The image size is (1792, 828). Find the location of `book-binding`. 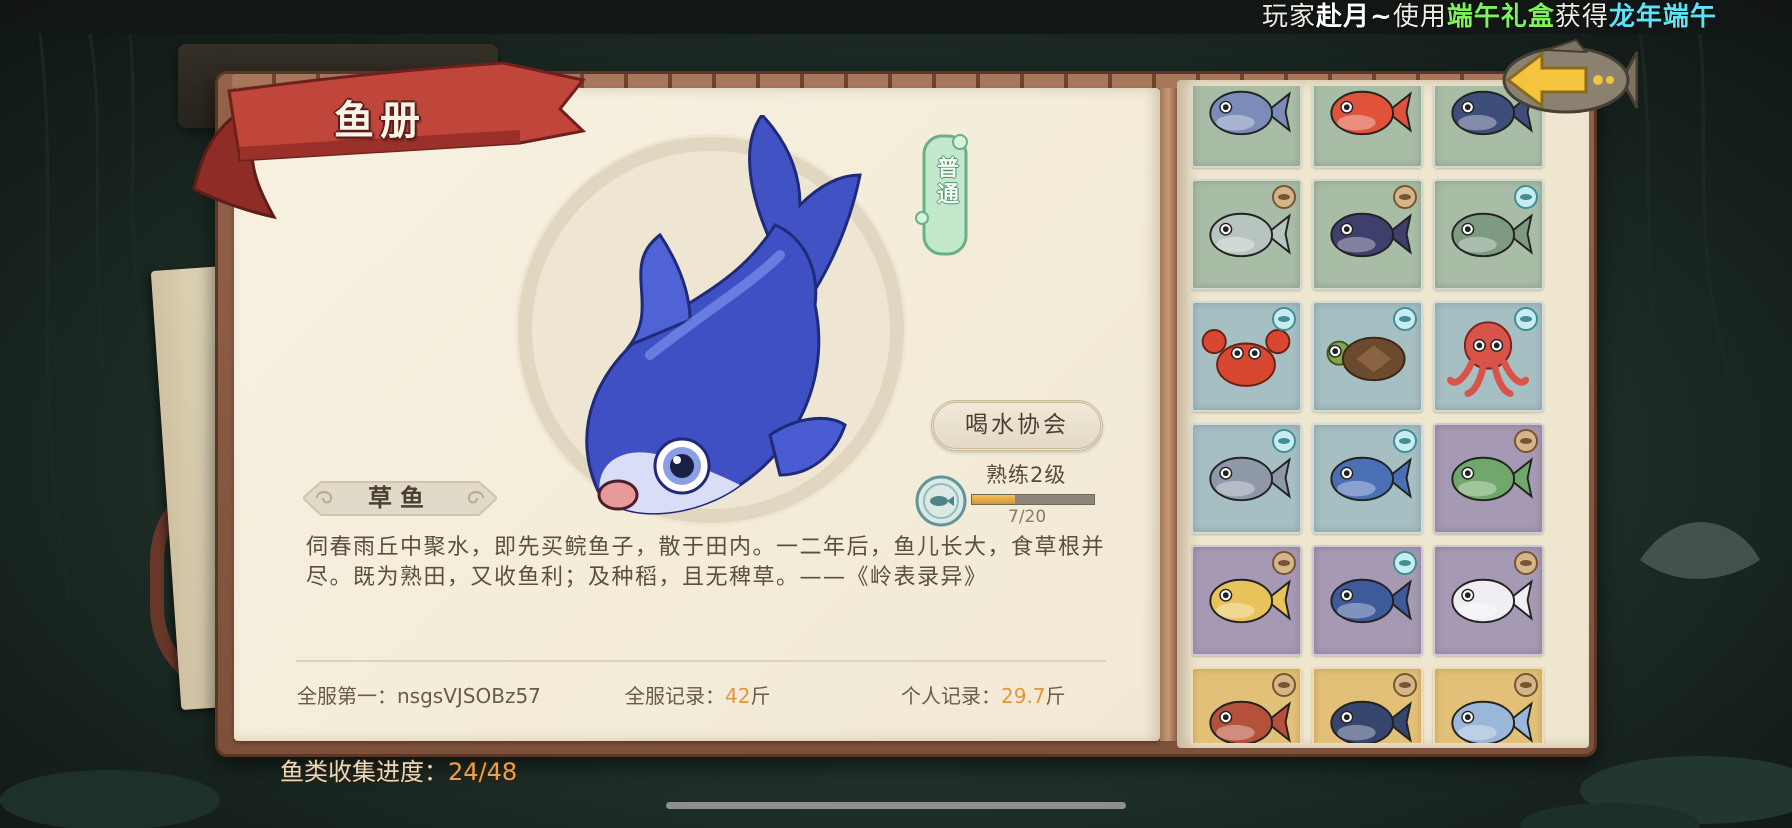

book-binding is located at coordinates (1168, 414).